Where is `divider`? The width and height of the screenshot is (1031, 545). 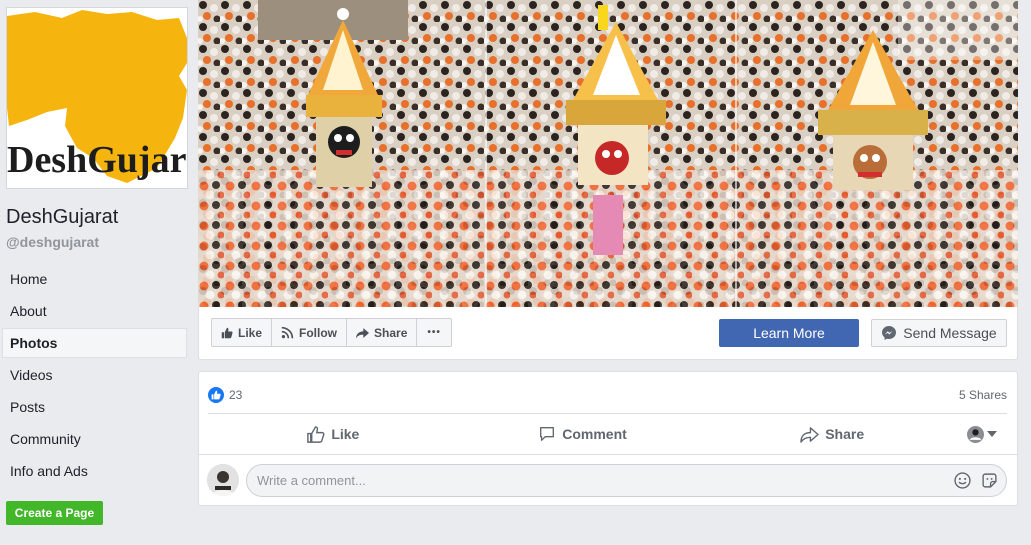 divider is located at coordinates (608, 454).